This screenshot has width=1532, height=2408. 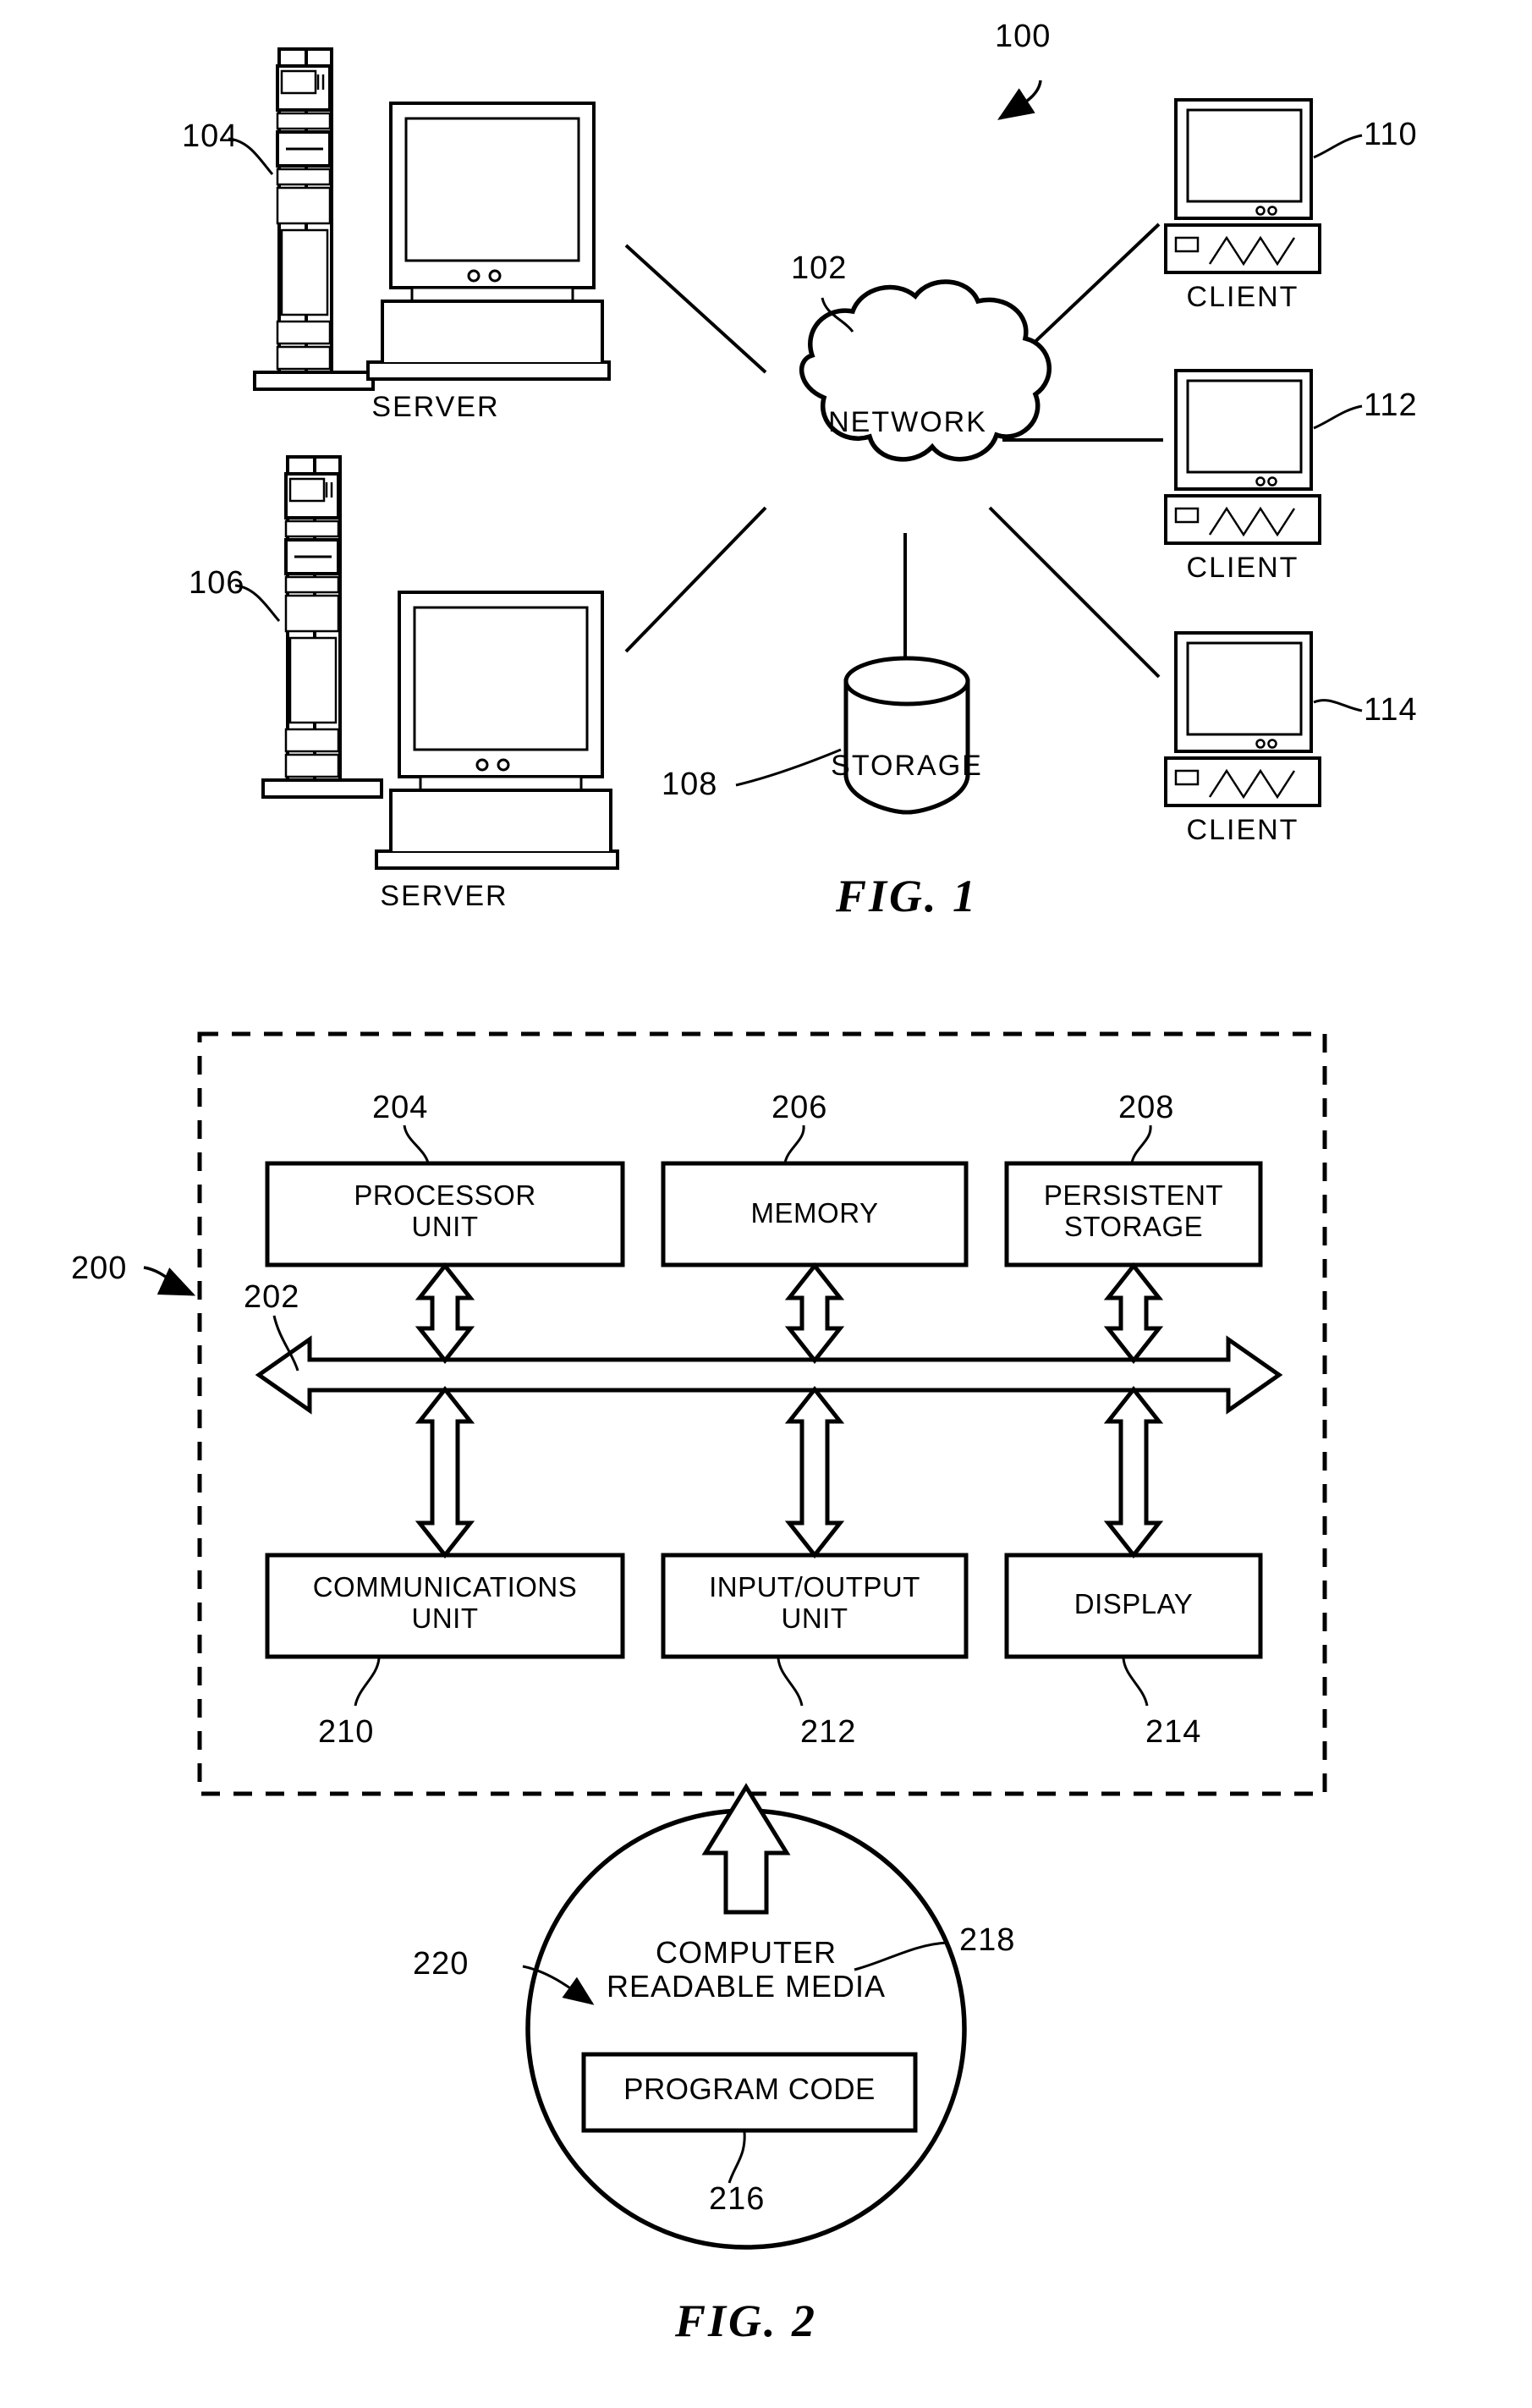 I want to click on communications-unit-line1: COMMUNICATIONS, so click(x=445, y=1587).